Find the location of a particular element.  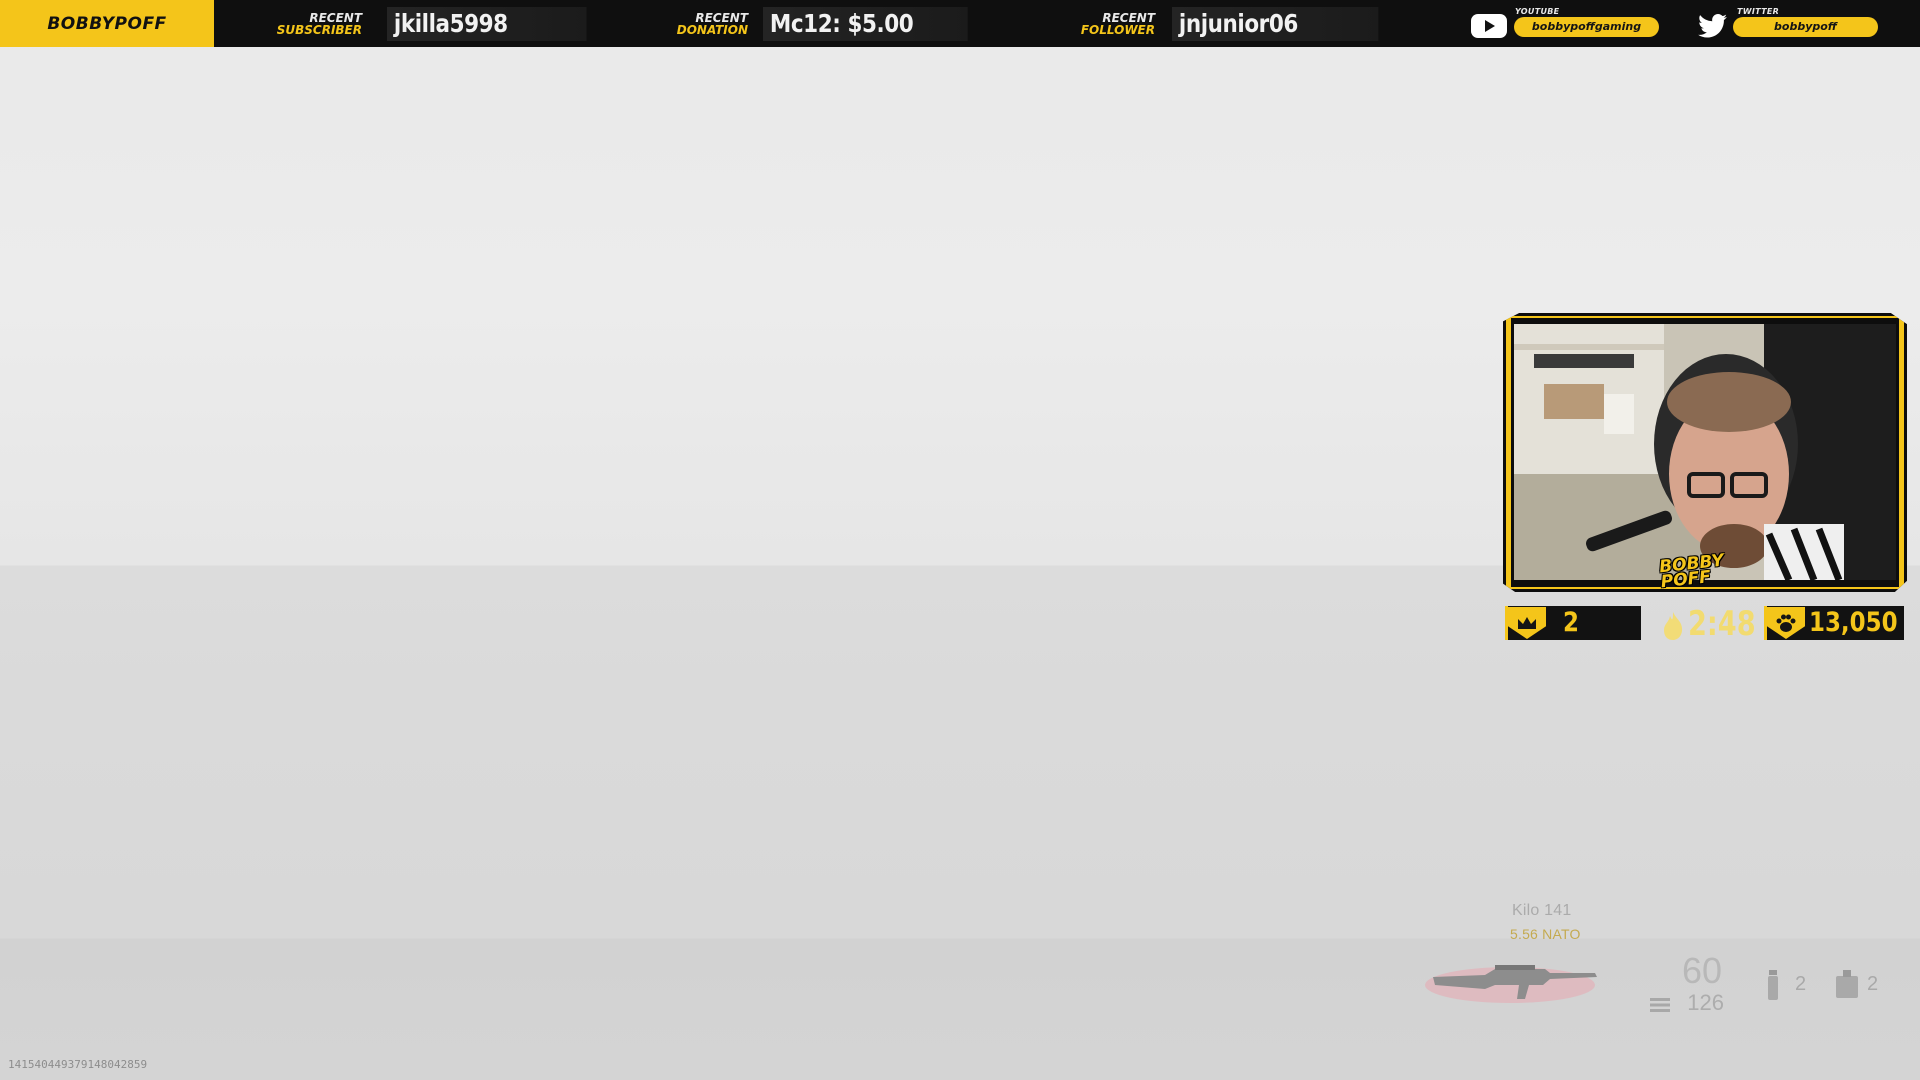

weapon-name: Kilo 141 is located at coordinates (1542, 910).